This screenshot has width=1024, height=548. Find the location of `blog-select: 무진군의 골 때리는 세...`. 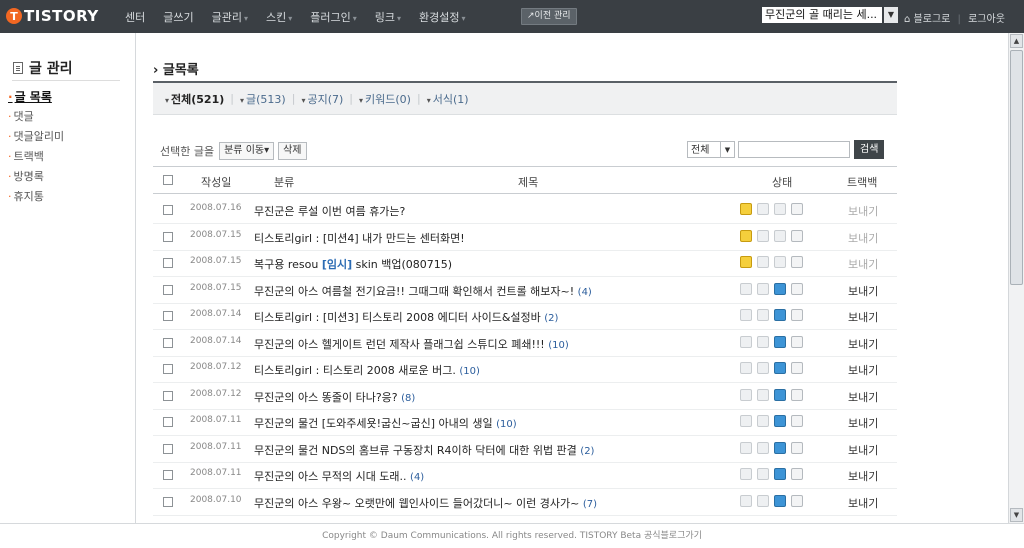

blog-select: 무진군의 골 때리는 세... is located at coordinates (822, 15).